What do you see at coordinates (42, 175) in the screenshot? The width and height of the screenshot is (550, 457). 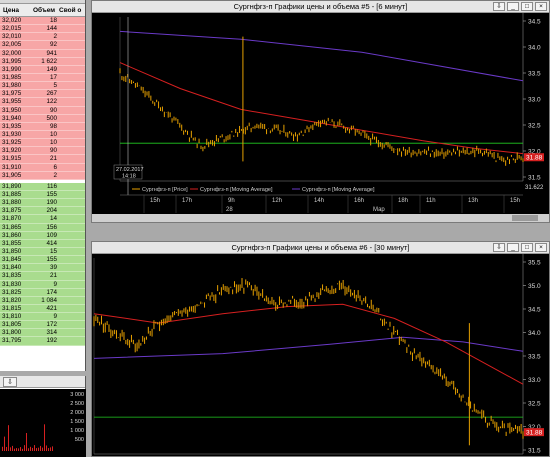 I see `ask-row: 31,905 2` at bounding box center [42, 175].